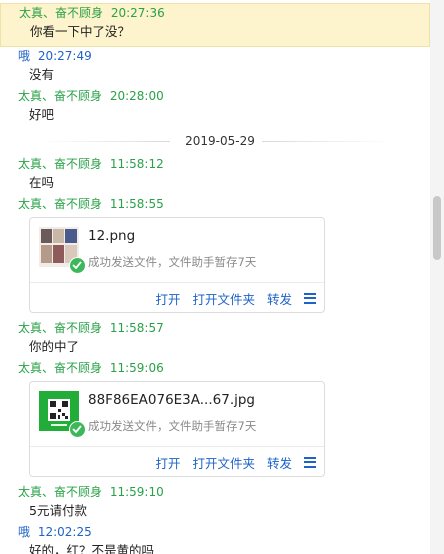 This screenshot has width=444, height=554. What do you see at coordinates (58, 510) in the screenshot?
I see `message-text: 5元请付款` at bounding box center [58, 510].